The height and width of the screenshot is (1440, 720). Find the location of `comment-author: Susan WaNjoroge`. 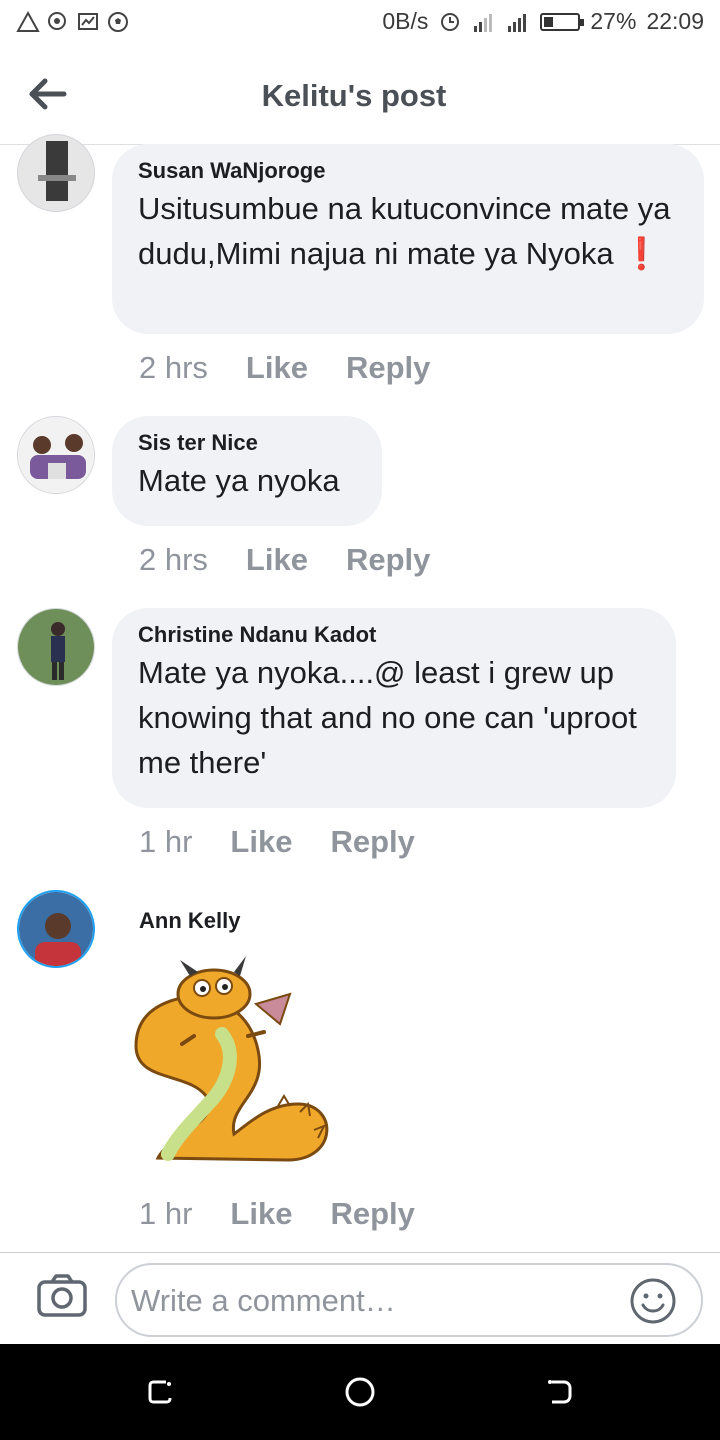

comment-author: Susan WaNjoroge is located at coordinates (408, 171).